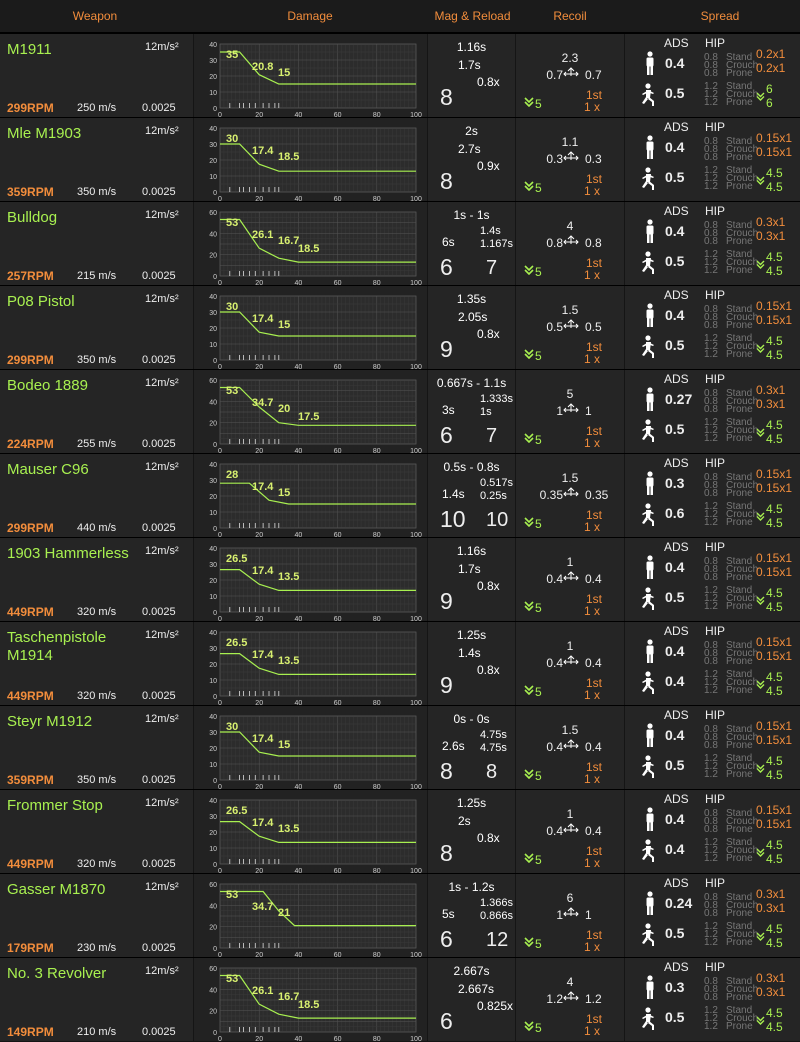 The height and width of the screenshot is (1042, 800). I want to click on weapon-name: Gasser M1870, so click(56, 889).